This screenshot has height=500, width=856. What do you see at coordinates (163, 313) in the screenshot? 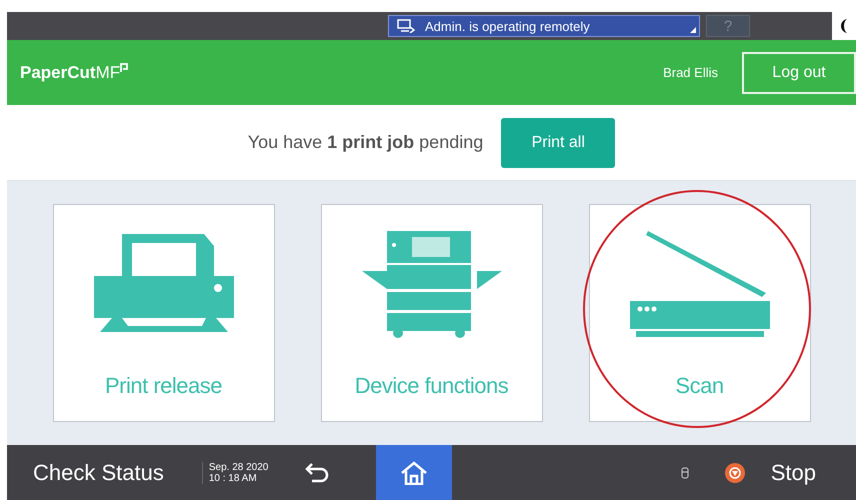
I see `function-tile: Print release` at bounding box center [163, 313].